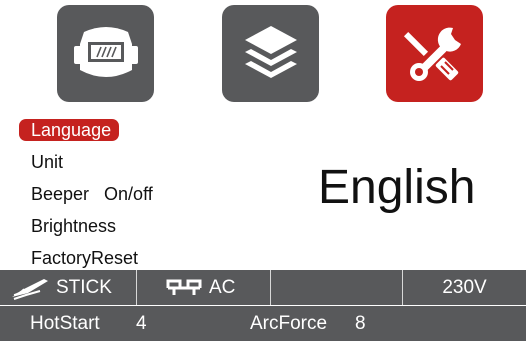 The image size is (526, 341). I want to click on tools-icon, so click(432, 54).